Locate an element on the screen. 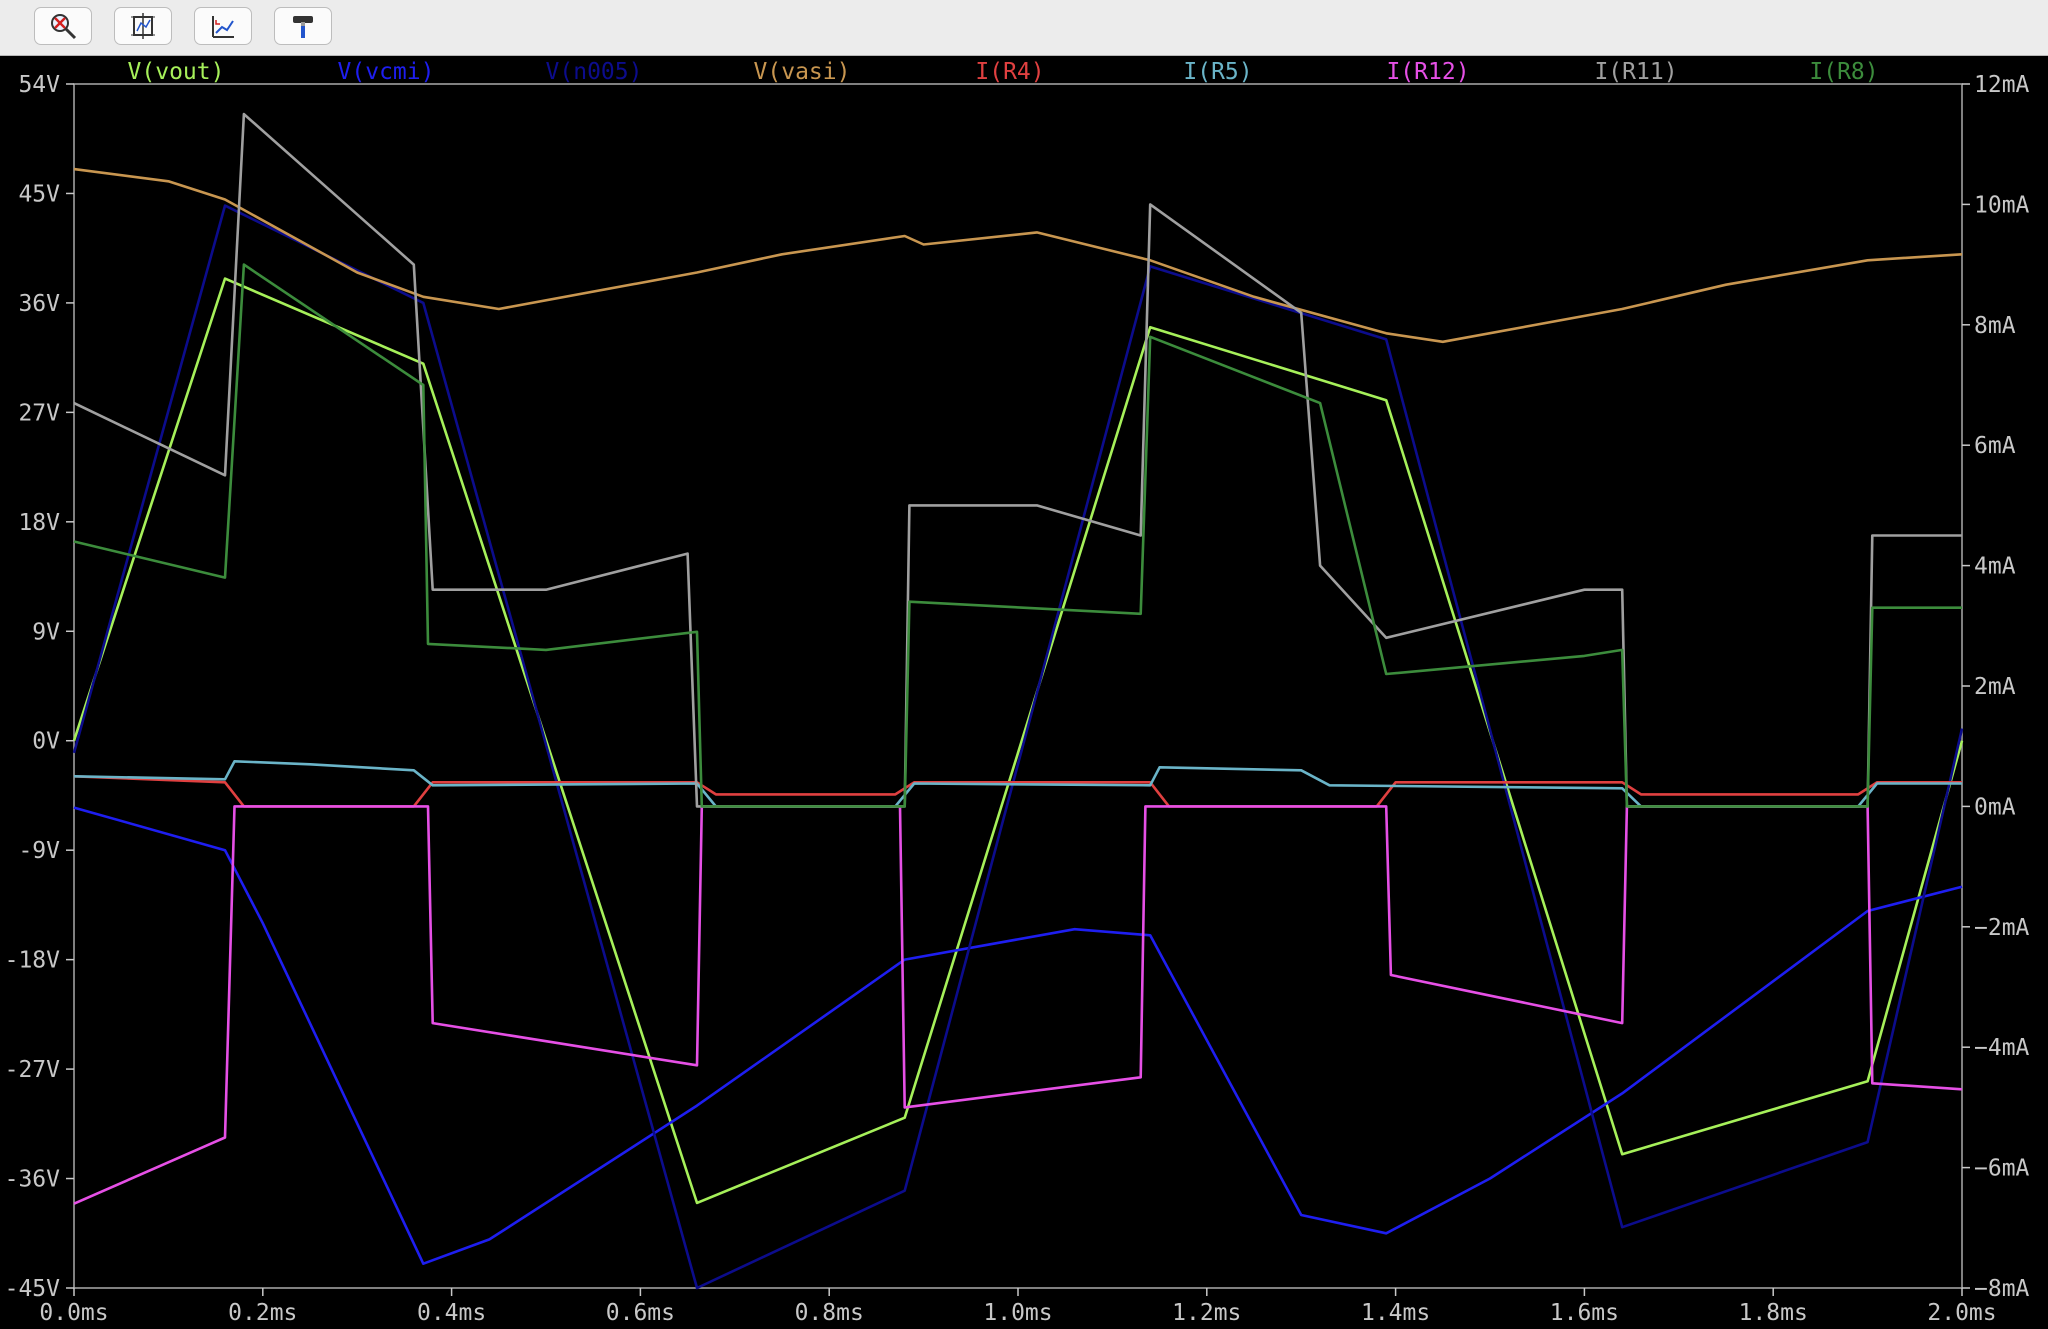 The image size is (2048, 1329). y-right-tick-label: 0mA is located at coordinates (1995, 807).